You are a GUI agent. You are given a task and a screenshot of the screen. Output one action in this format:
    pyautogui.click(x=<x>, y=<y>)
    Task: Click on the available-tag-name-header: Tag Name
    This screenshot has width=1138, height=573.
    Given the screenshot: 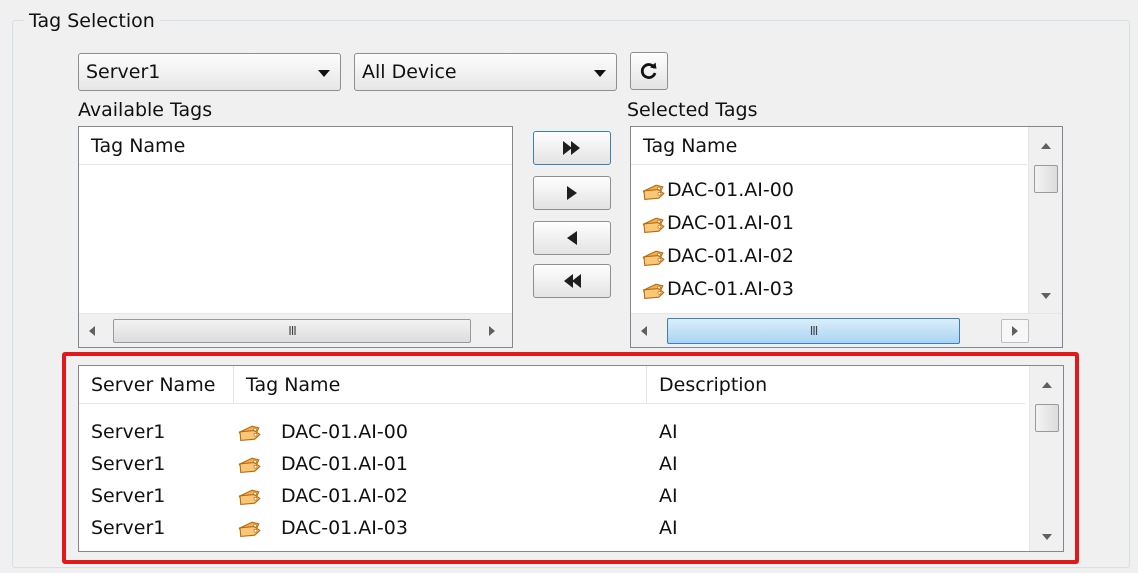 What is the action you would take?
    pyautogui.click(x=295, y=146)
    